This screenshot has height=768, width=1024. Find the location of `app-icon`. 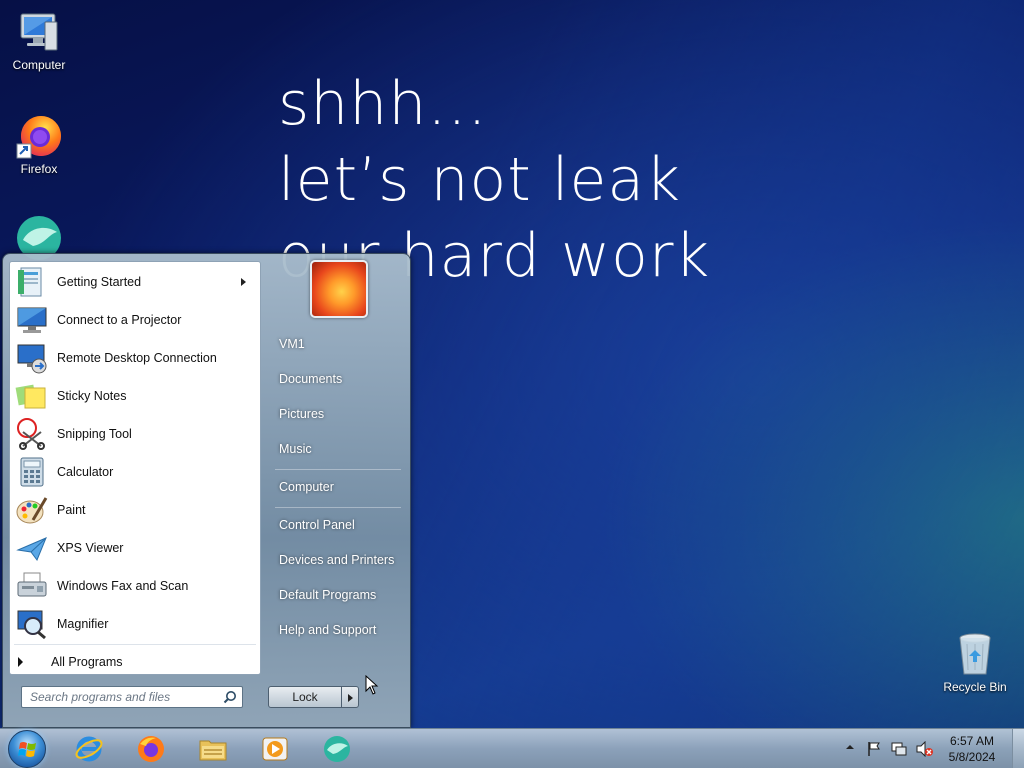

app-icon is located at coordinates (337, 749).